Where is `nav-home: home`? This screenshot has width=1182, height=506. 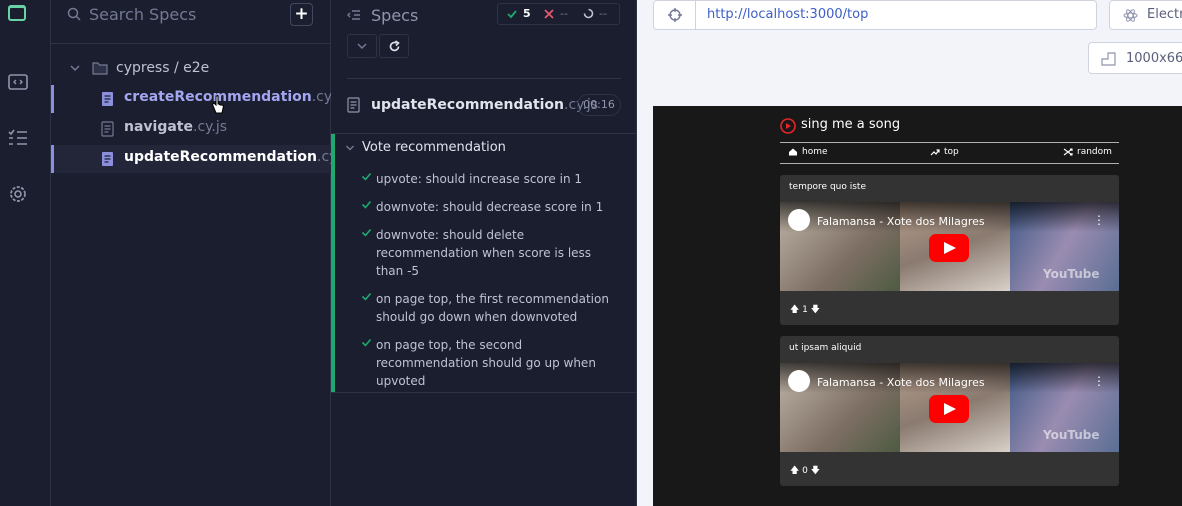 nav-home: home is located at coordinates (808, 152).